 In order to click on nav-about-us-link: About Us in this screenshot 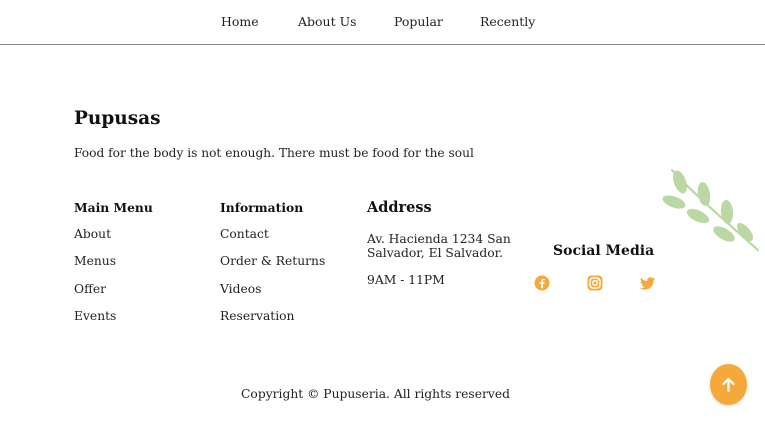, I will do `click(327, 21)`.